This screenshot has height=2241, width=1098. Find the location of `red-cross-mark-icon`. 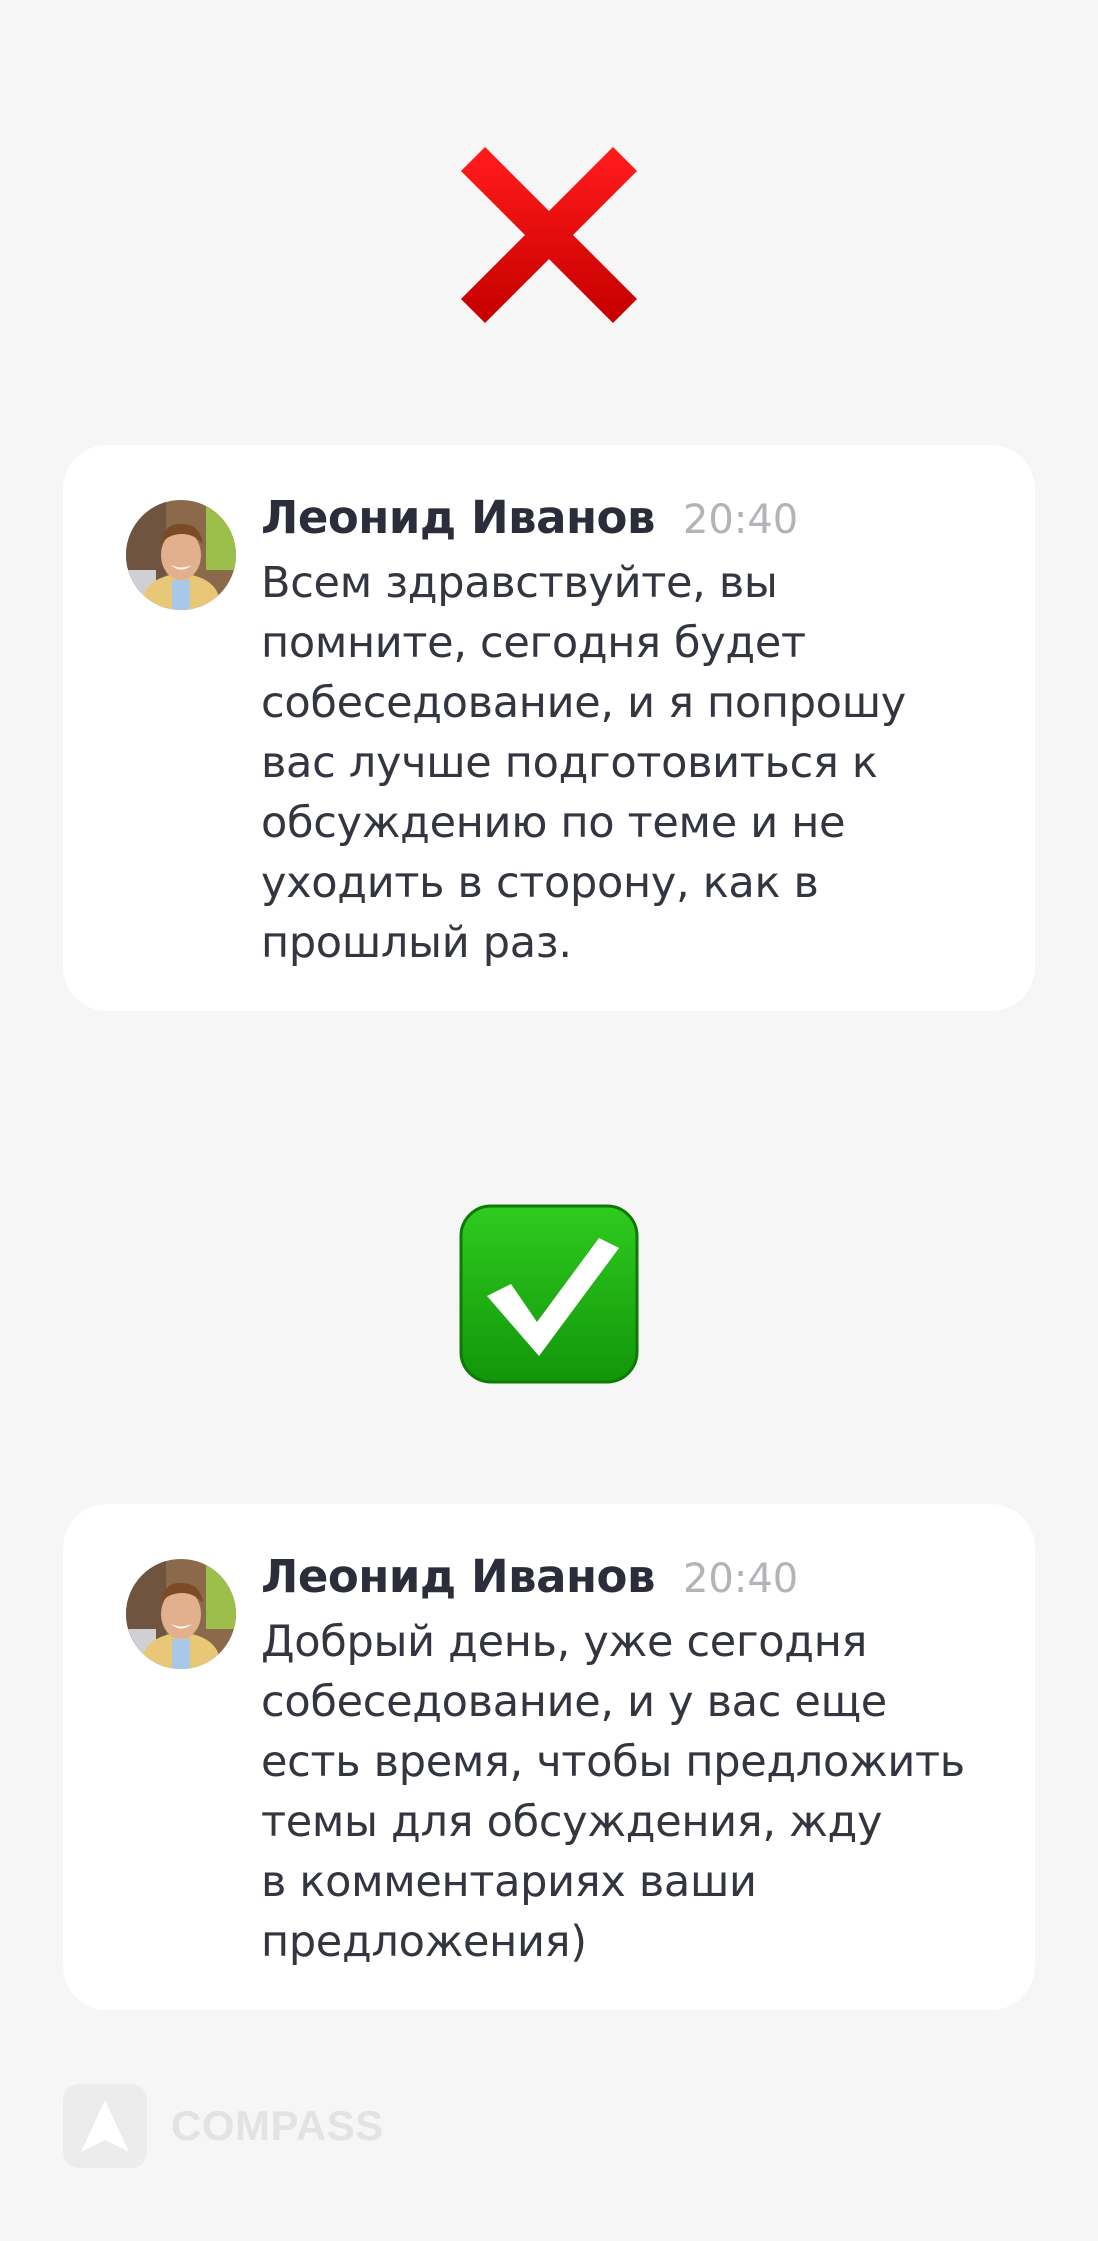

red-cross-mark-icon is located at coordinates (549, 235).